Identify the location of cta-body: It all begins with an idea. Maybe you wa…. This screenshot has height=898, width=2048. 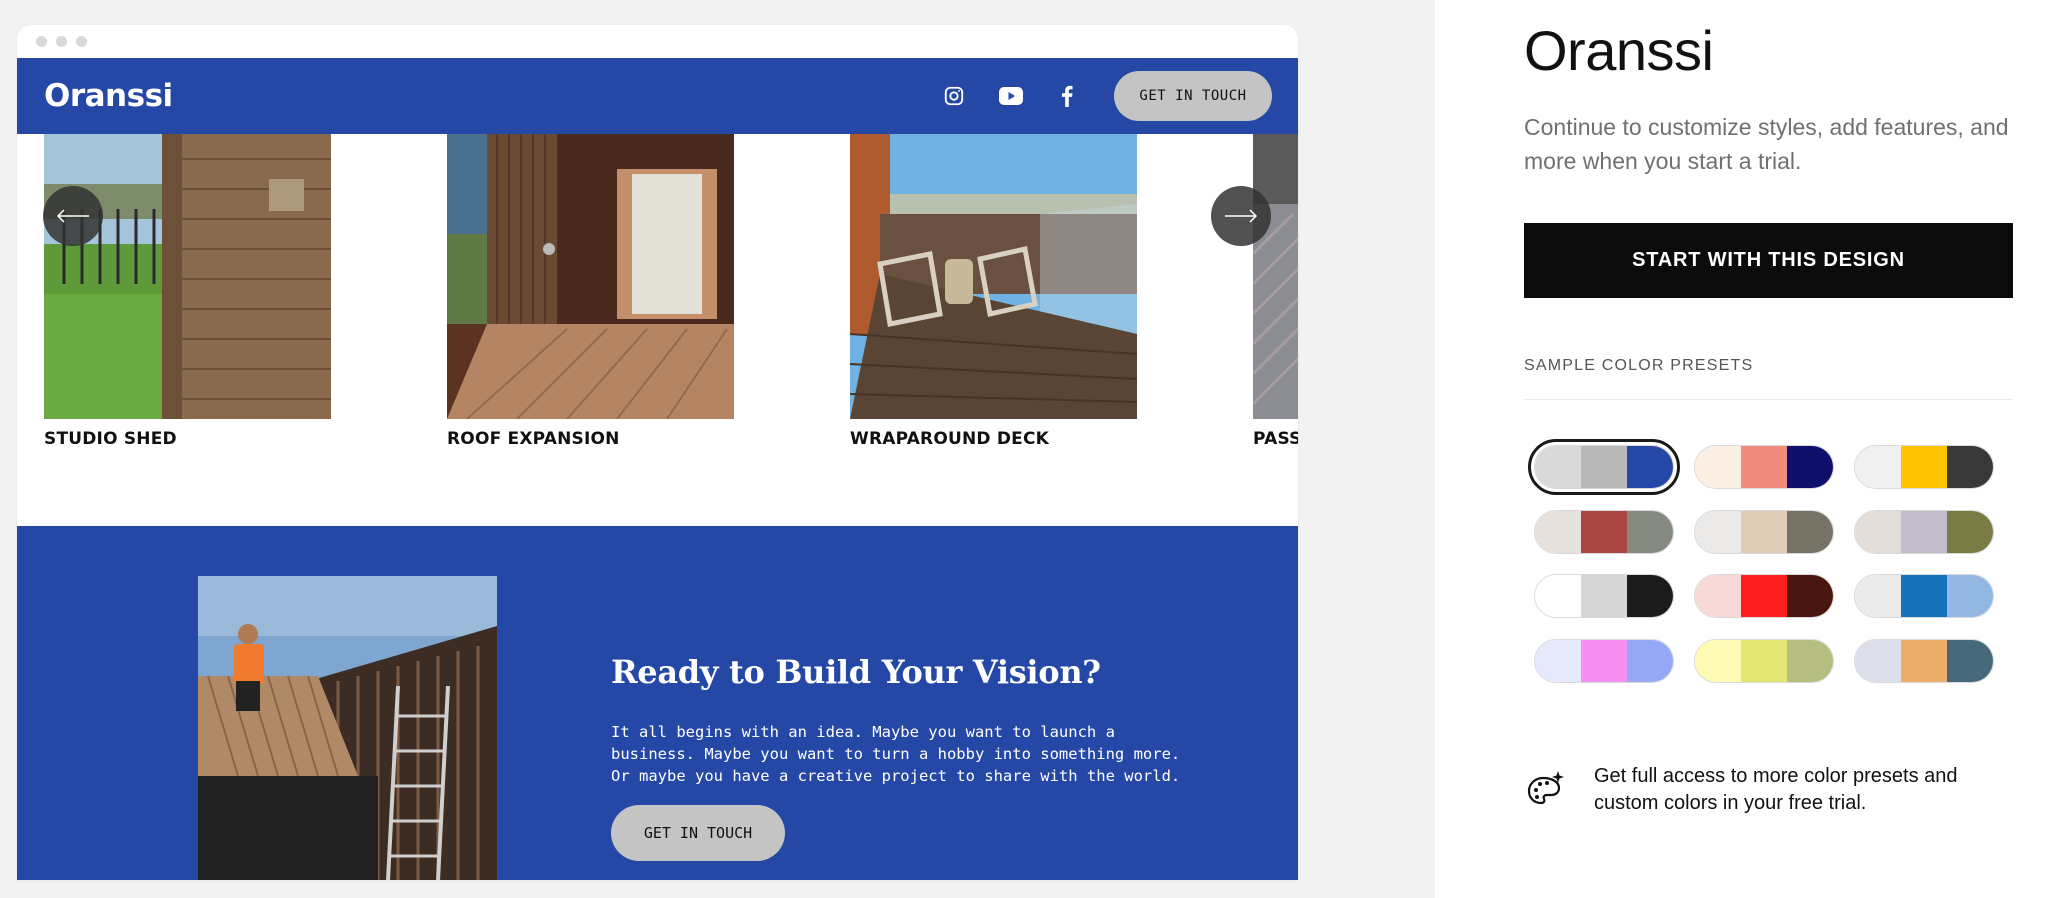
(921, 754).